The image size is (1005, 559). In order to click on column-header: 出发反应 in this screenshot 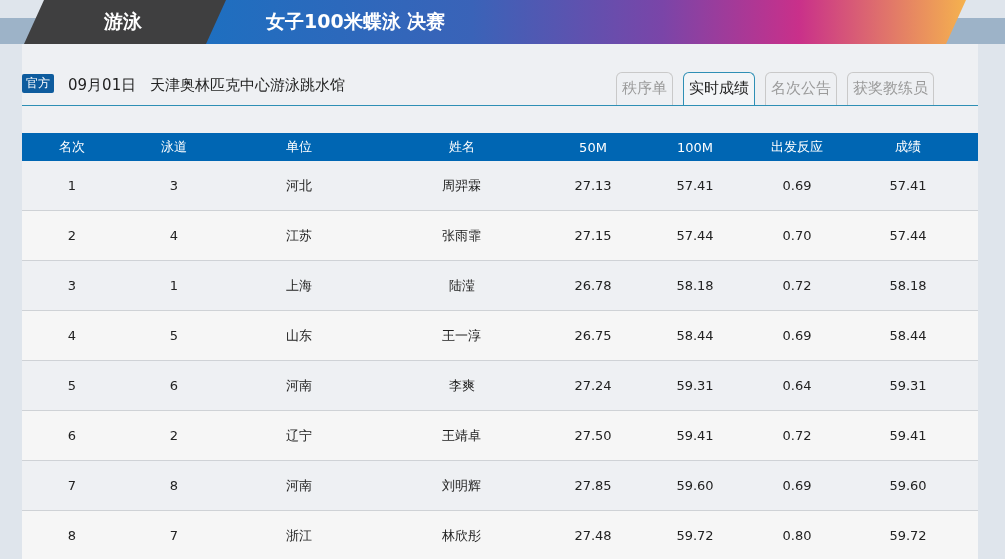, I will do `click(797, 147)`.